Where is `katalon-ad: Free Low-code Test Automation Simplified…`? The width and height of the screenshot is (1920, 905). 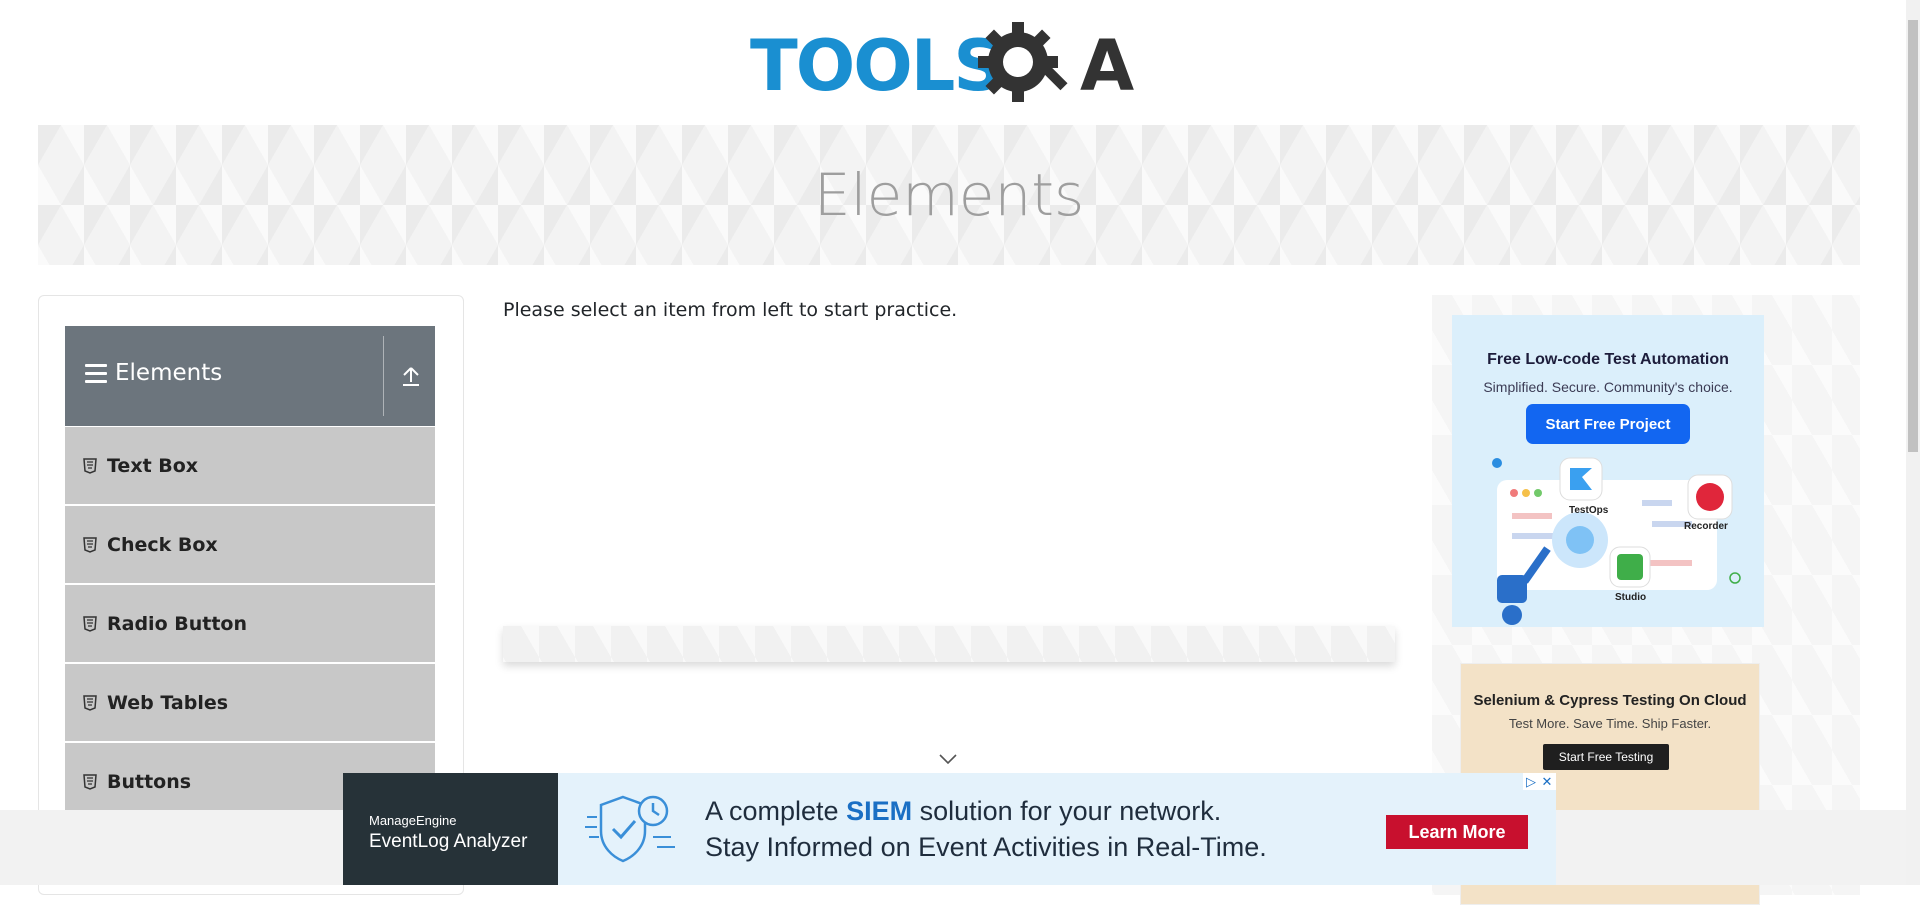 katalon-ad: Free Low-code Test Automation Simplified… is located at coordinates (1608, 471).